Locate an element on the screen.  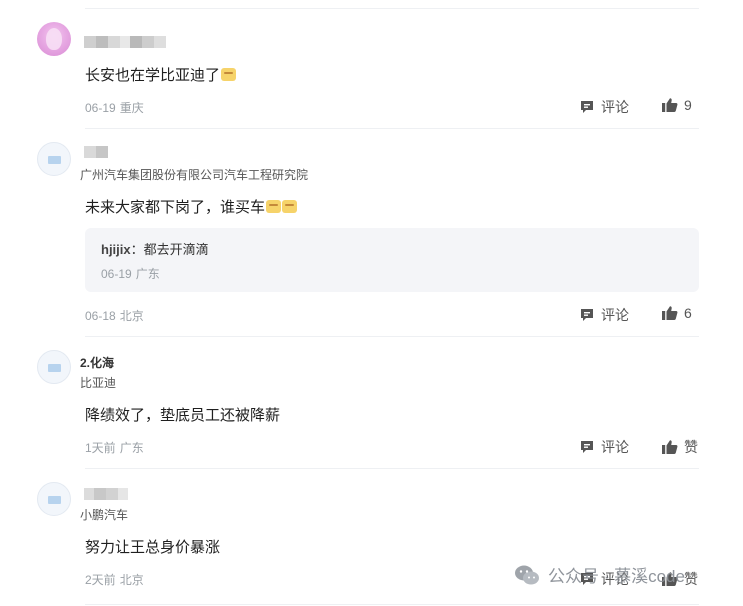
like-button: 9 is located at coordinates (676, 105).